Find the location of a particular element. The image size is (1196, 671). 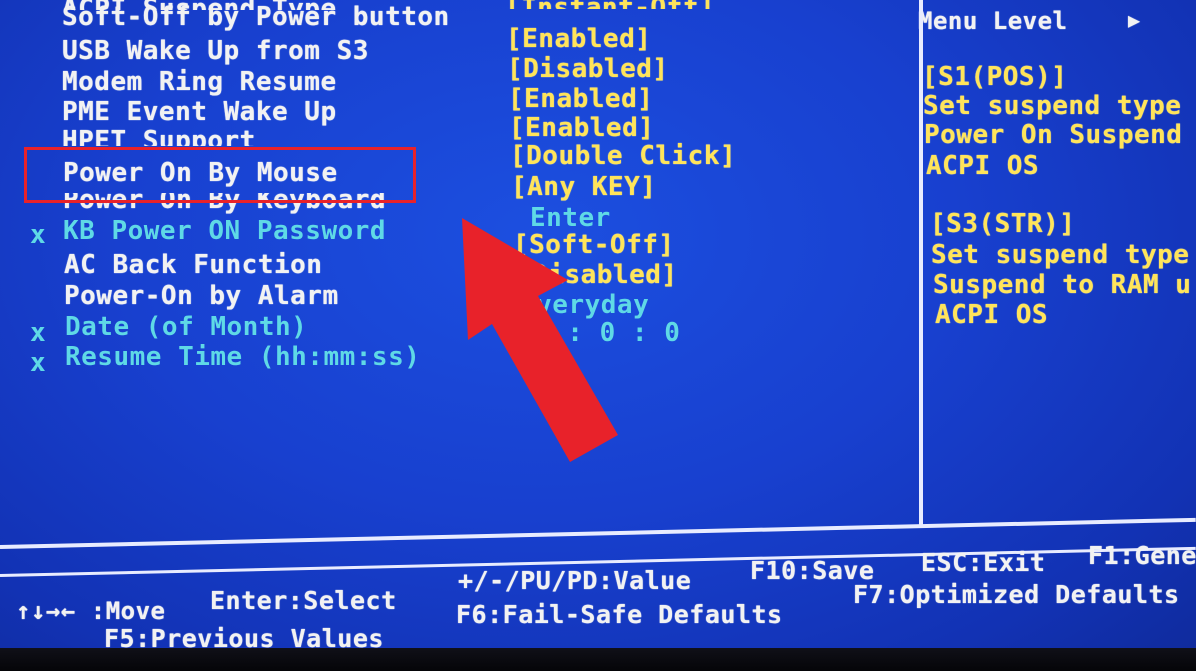

setting-label-ac-back: AC Back Function is located at coordinates (193, 265).